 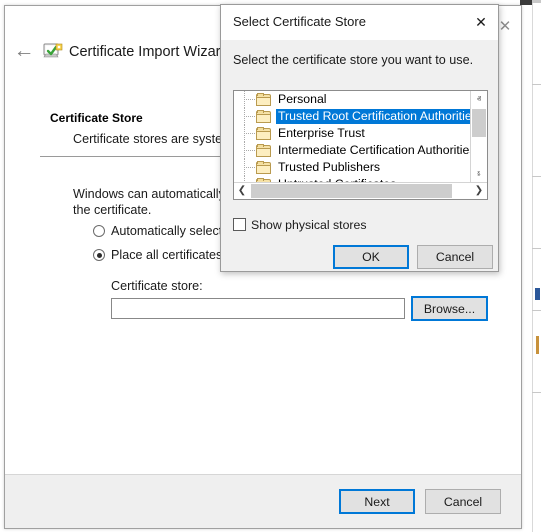 I want to click on tree-item-label: Enterprise Trust, so click(x=321, y=133).